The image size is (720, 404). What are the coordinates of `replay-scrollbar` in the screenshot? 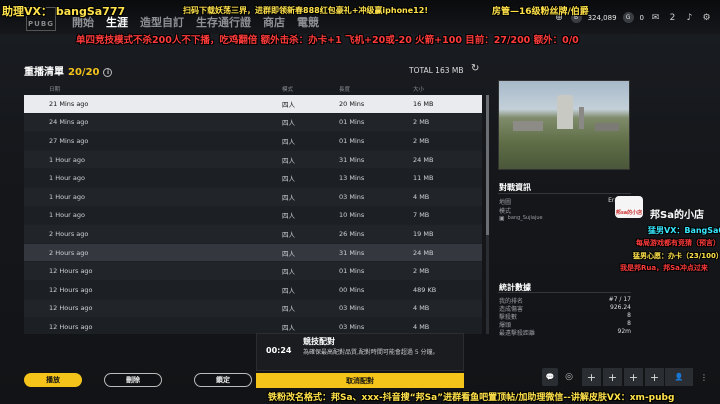 It's located at (487, 214).